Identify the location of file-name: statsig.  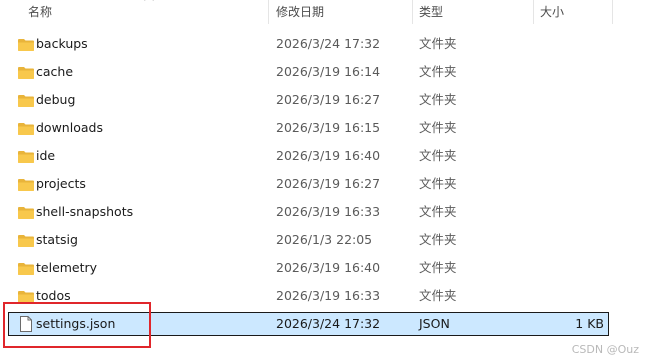
(57, 239).